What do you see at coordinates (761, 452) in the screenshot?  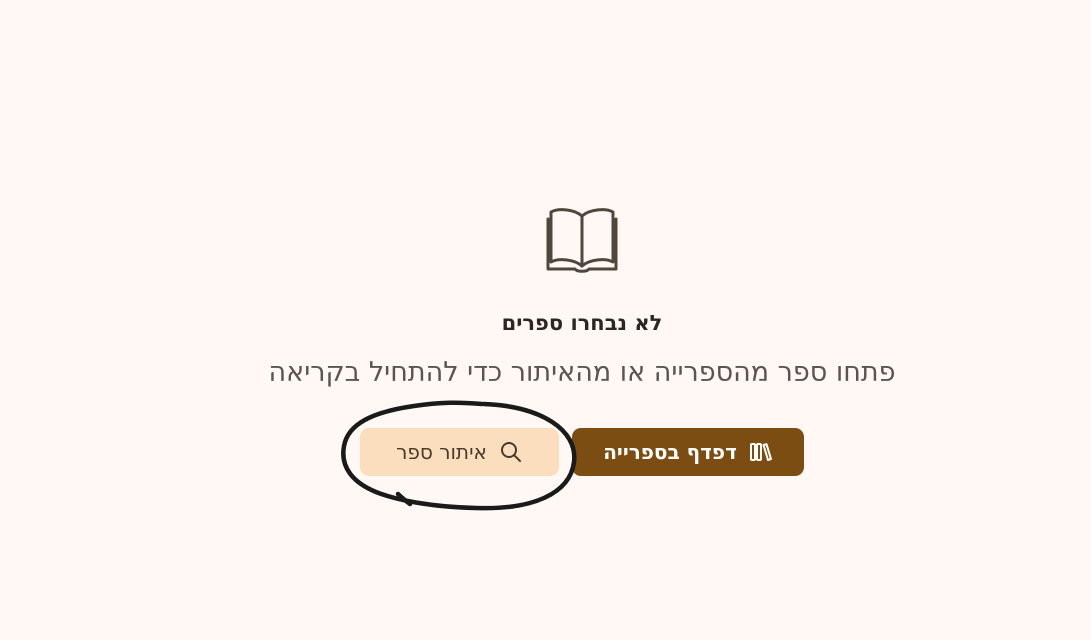 I see `library-icon` at bounding box center [761, 452].